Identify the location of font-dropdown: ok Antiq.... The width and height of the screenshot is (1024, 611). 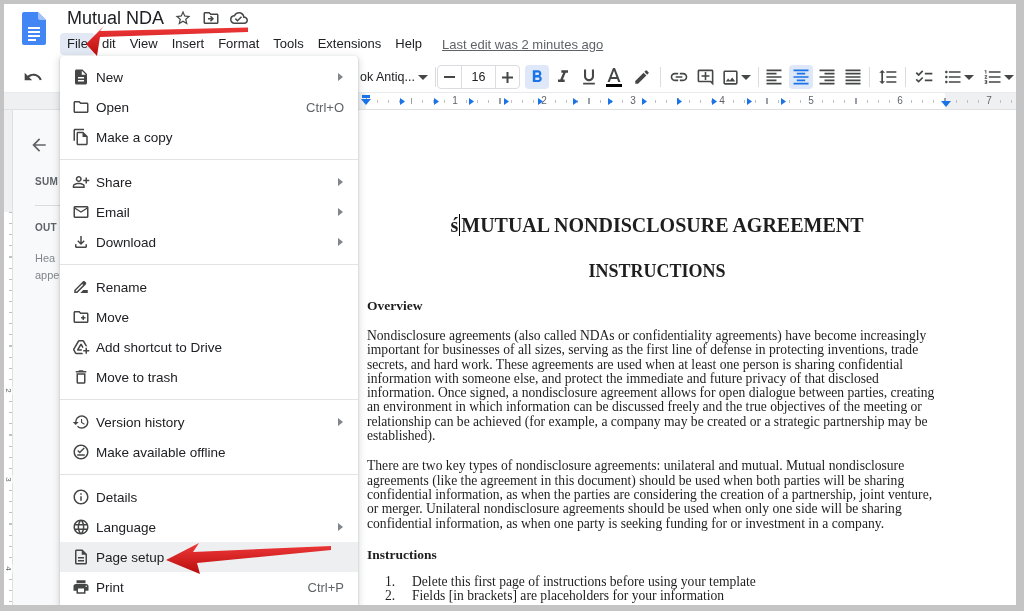
(394, 77).